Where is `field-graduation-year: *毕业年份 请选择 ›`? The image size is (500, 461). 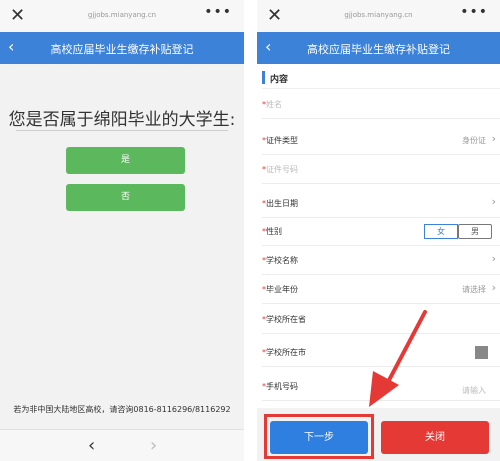
field-graduation-year: *毕业年份 请选择 › is located at coordinates (381, 290).